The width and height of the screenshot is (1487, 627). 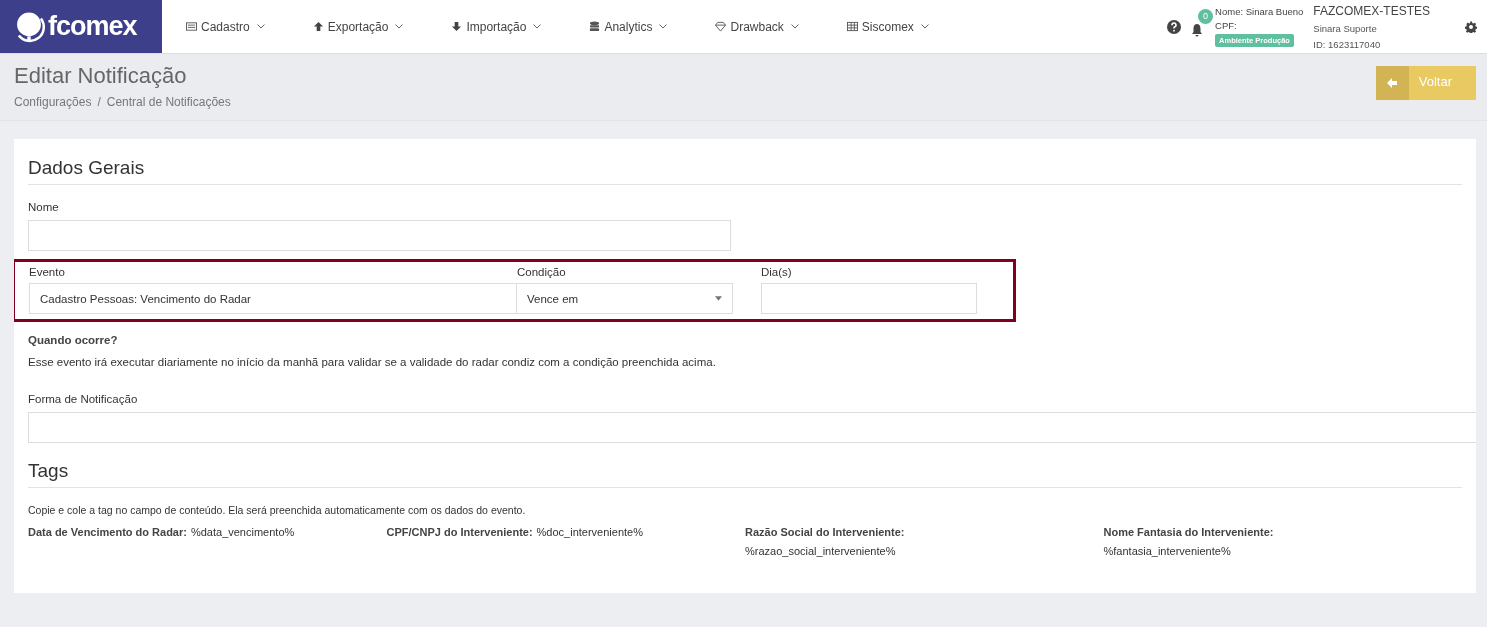 What do you see at coordinates (457, 26) in the screenshot?
I see `down-arrow-icon` at bounding box center [457, 26].